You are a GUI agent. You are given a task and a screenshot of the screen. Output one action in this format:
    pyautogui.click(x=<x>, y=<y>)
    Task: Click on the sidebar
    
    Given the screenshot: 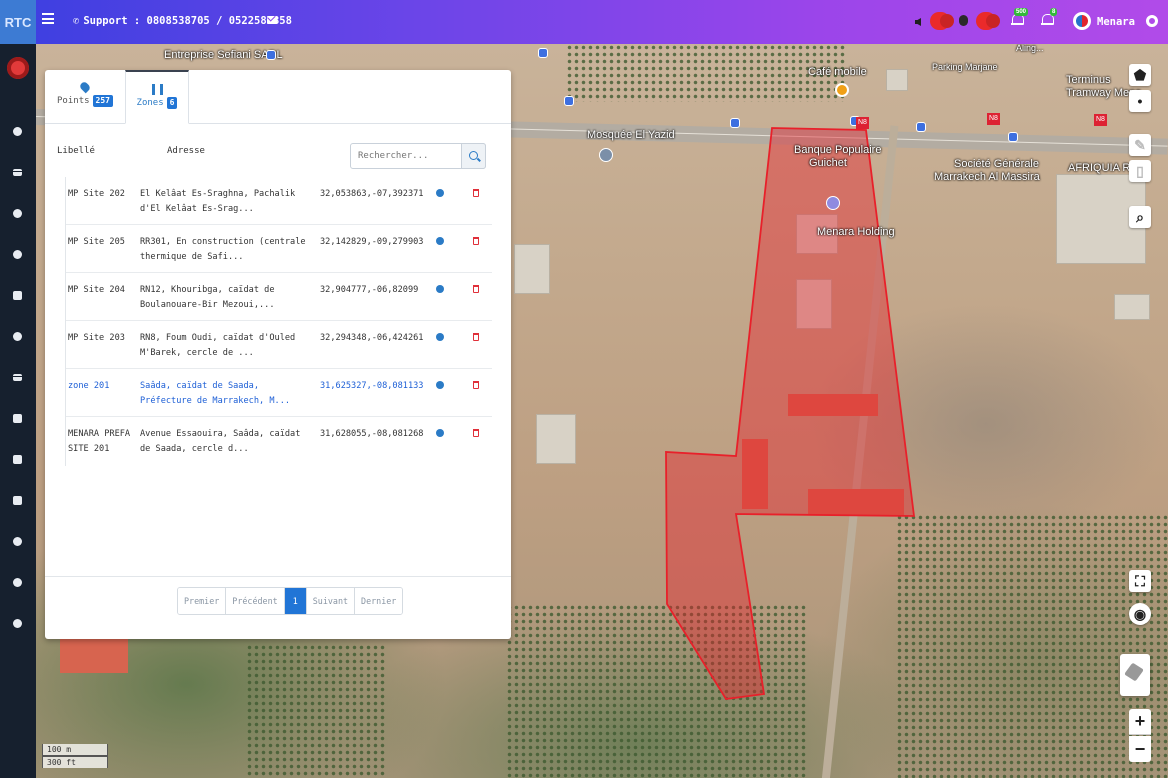 What is the action you would take?
    pyautogui.click(x=18, y=411)
    